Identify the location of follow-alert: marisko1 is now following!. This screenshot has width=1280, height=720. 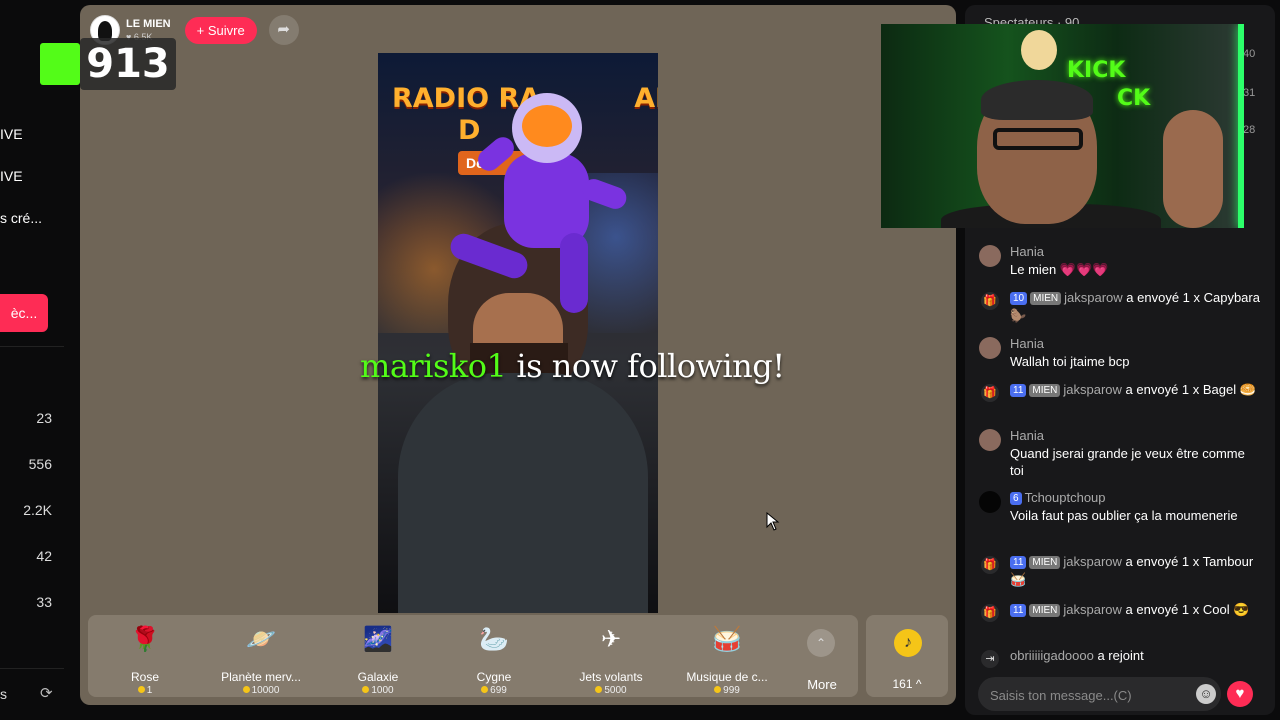
(572, 366).